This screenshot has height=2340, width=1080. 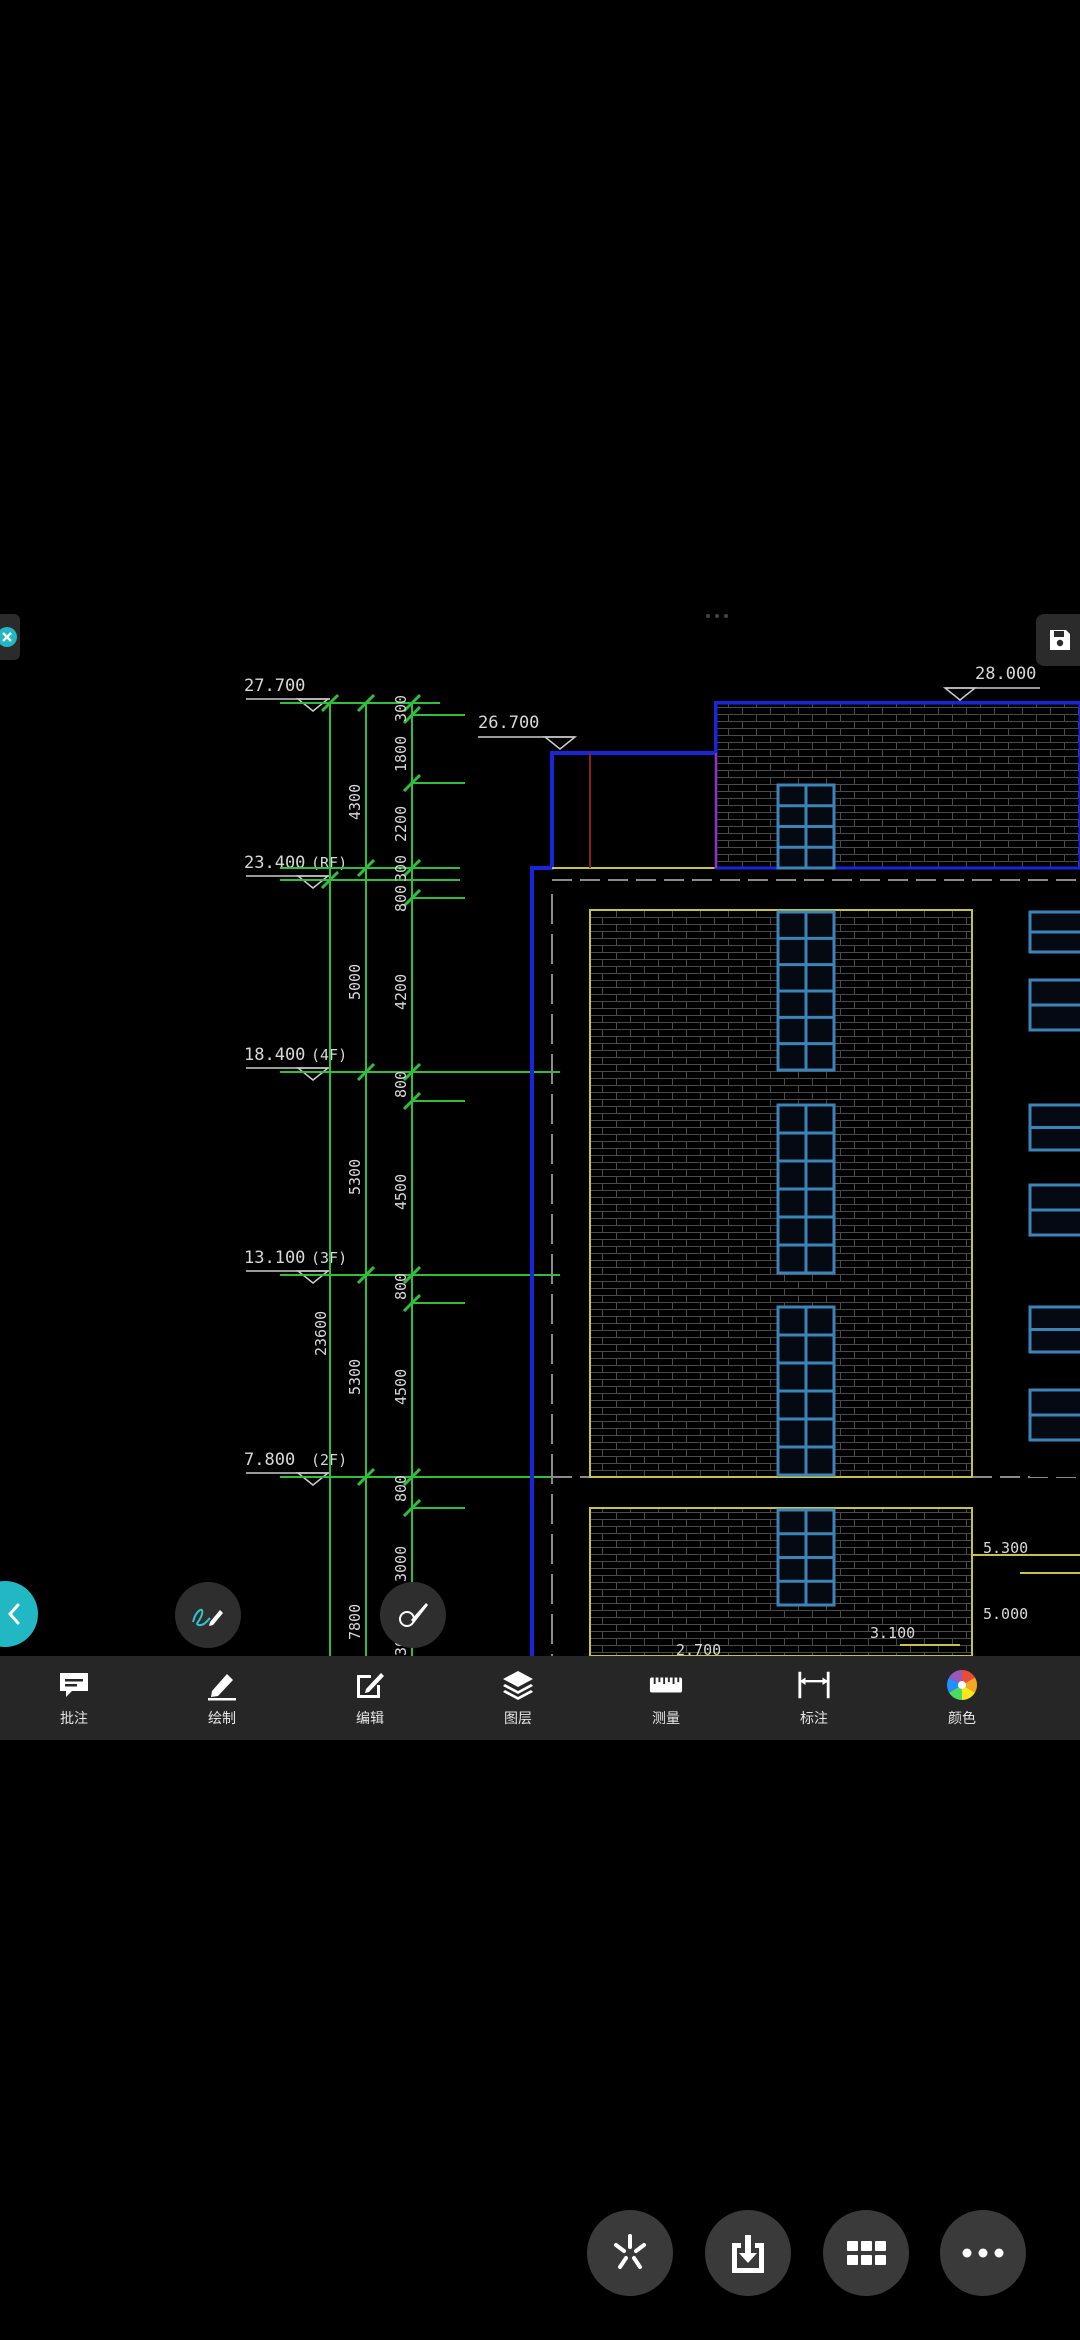 What do you see at coordinates (274, 1055) in the screenshot?
I see `level-elevation-label: 18.400` at bounding box center [274, 1055].